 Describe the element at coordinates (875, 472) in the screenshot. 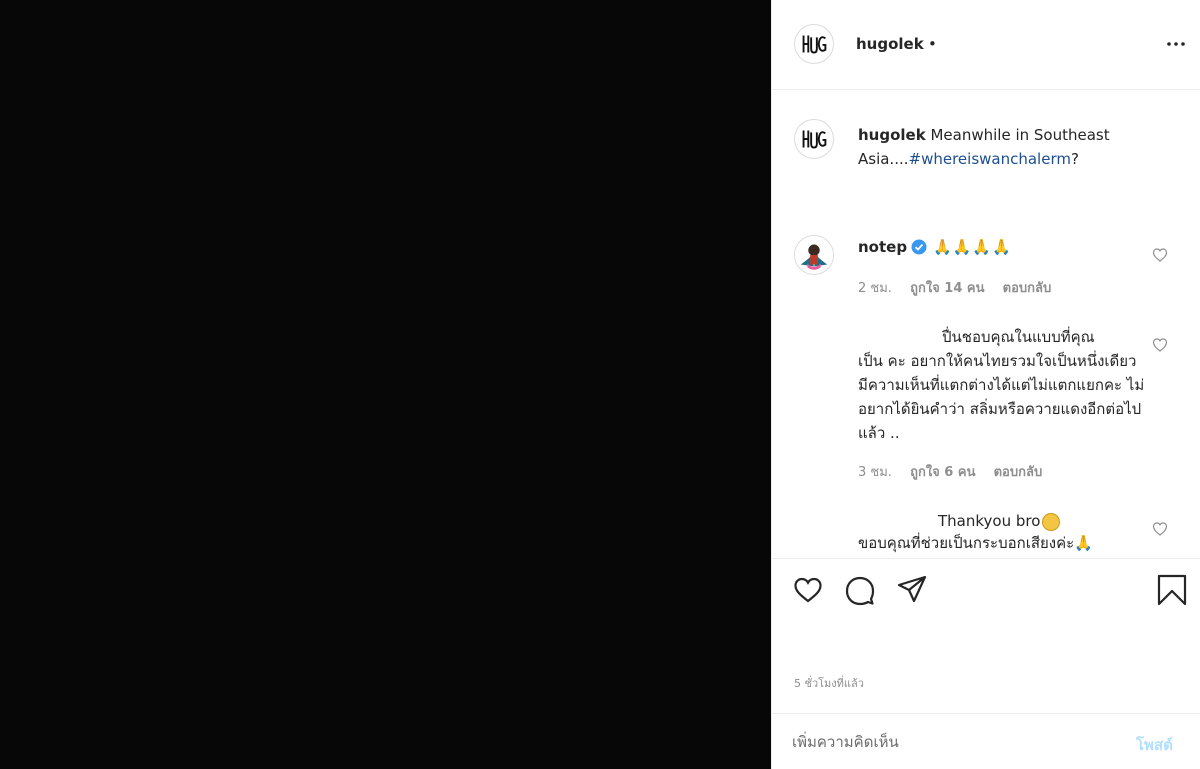

I see `comment-time: 3 ชม.` at that location.